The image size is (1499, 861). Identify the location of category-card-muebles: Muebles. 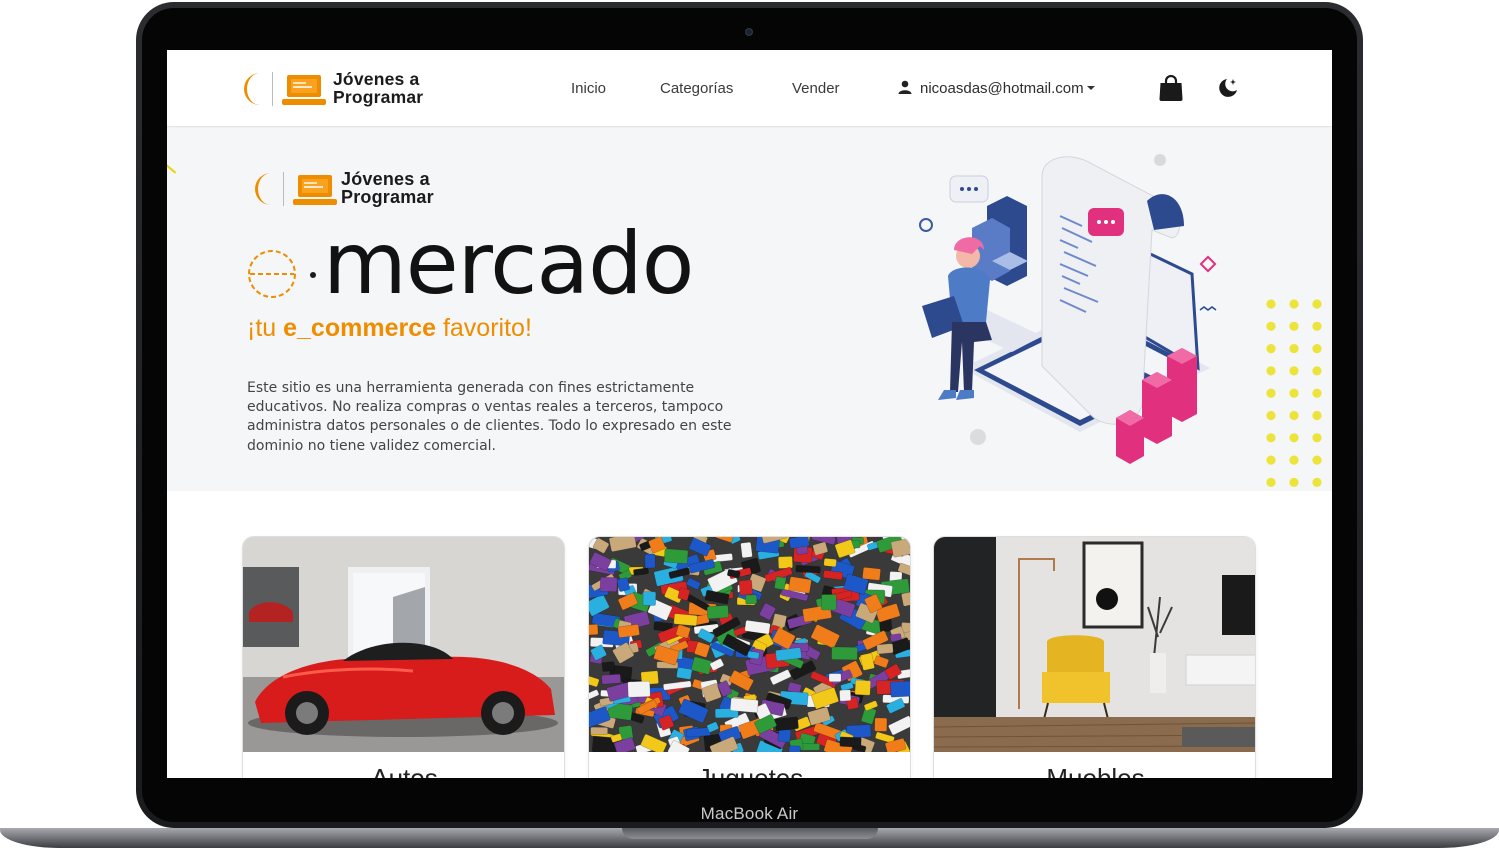
(1094, 657).